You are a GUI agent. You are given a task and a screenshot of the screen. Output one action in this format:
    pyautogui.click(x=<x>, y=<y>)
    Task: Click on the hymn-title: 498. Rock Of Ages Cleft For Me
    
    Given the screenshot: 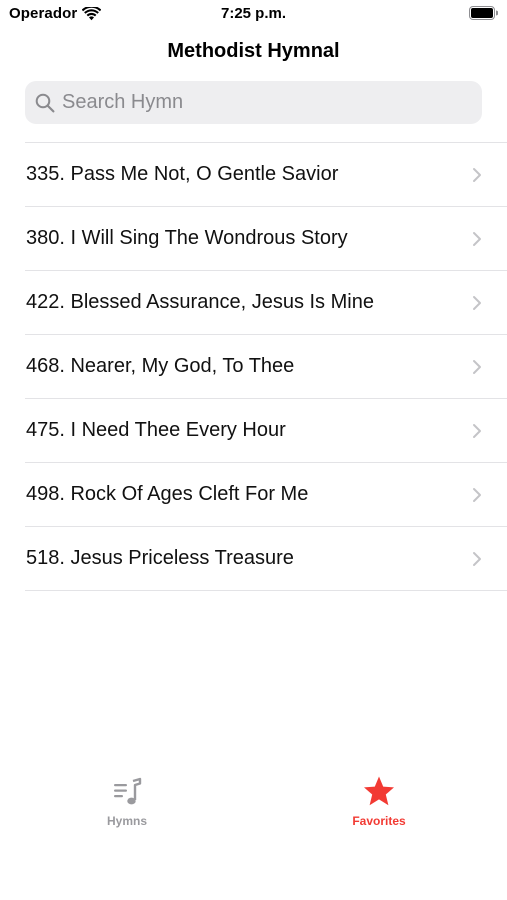 What is the action you would take?
    pyautogui.click(x=167, y=494)
    